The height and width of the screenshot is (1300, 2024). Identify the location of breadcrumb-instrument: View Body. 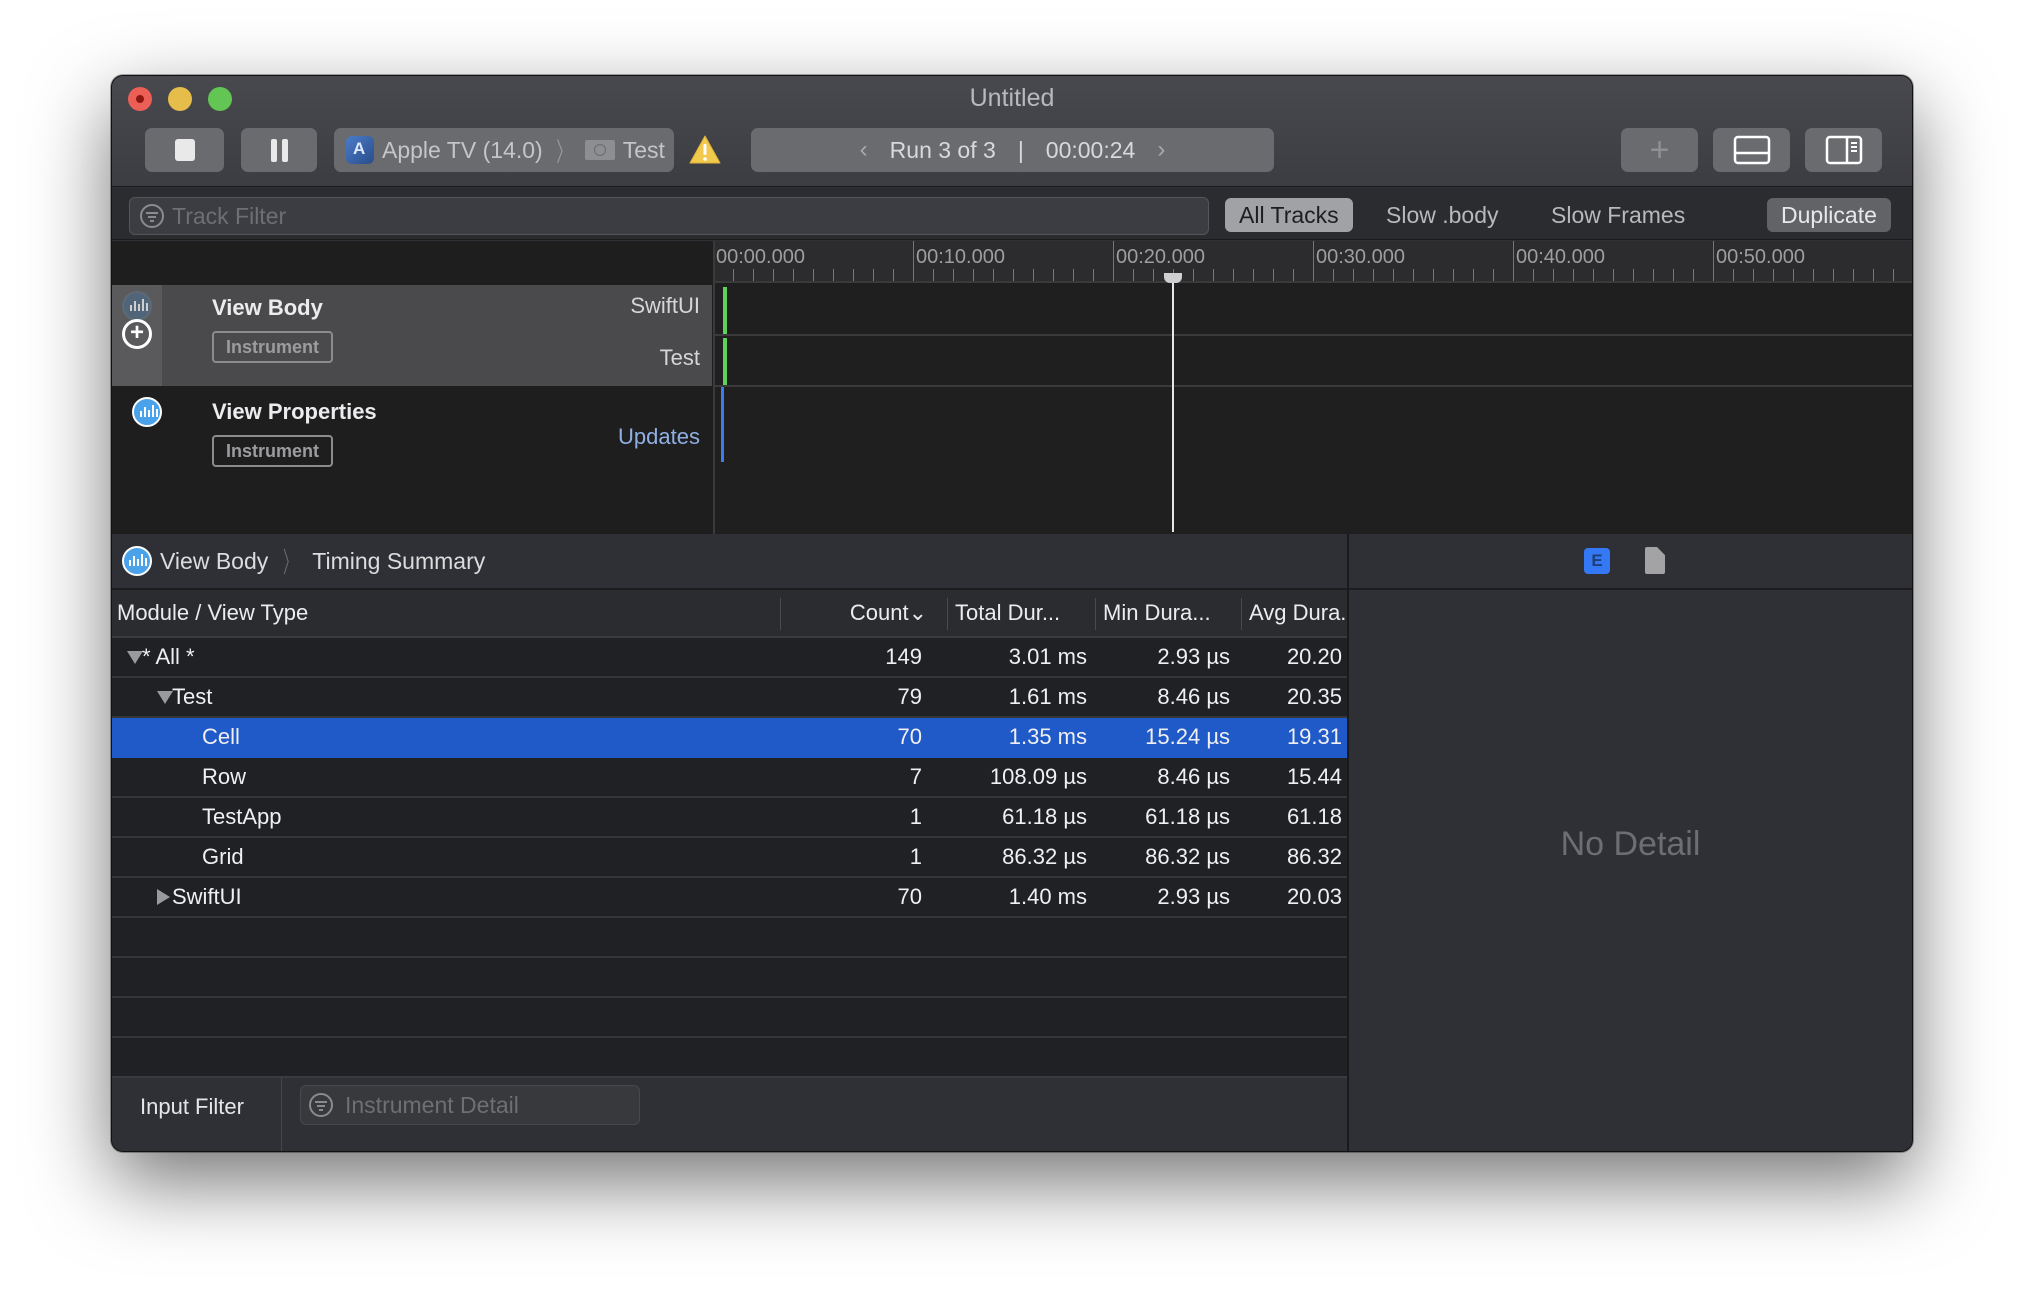
(214, 561).